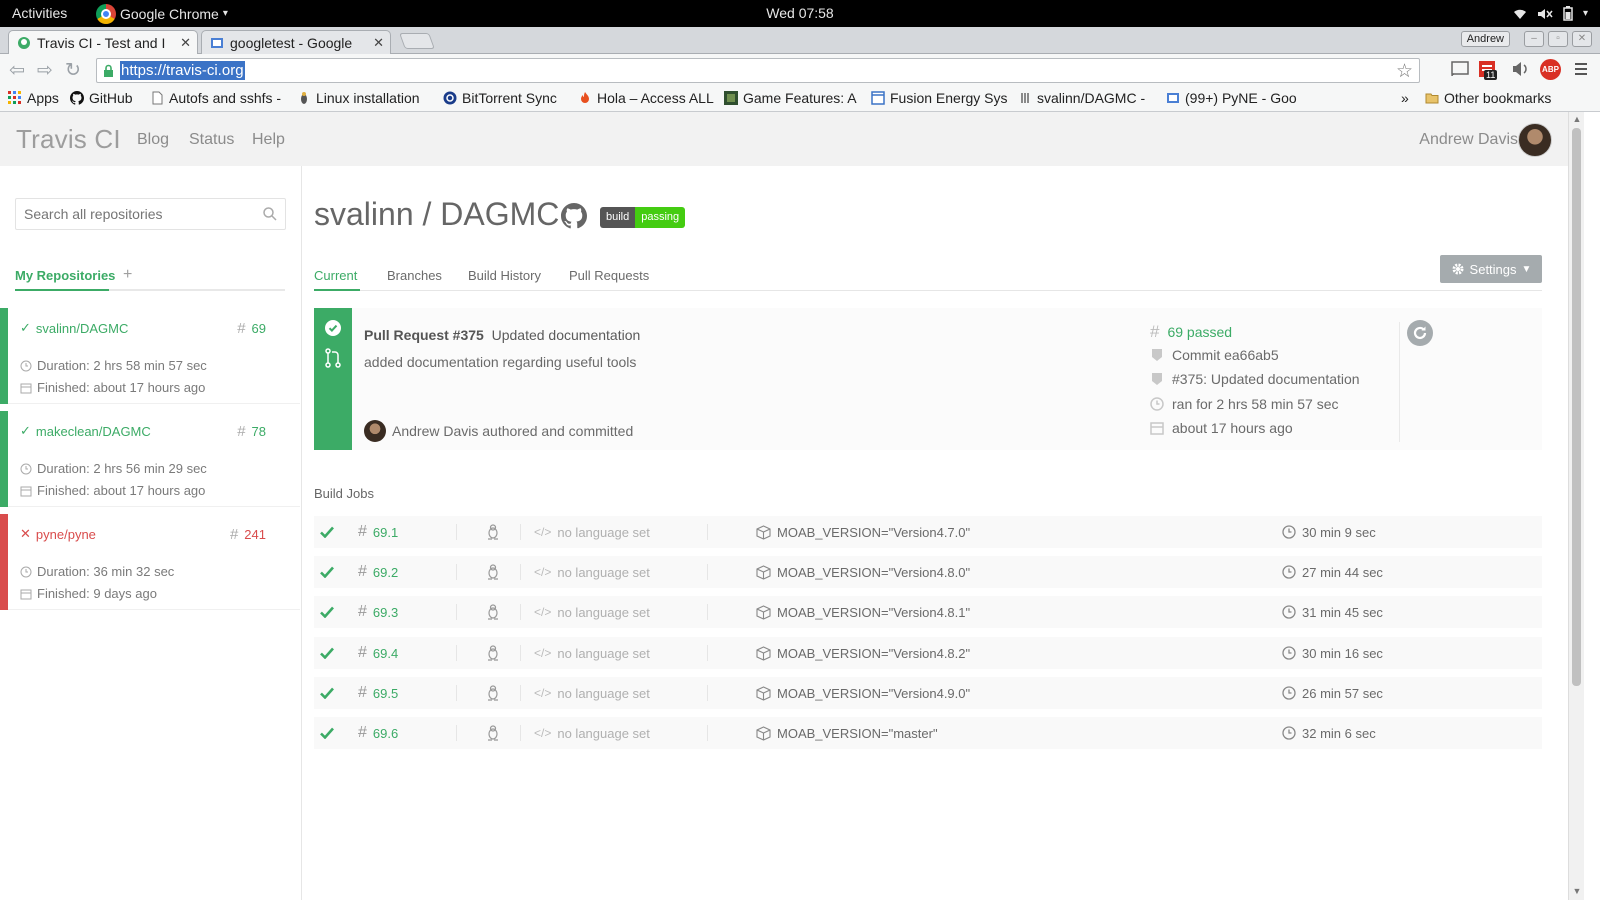  What do you see at coordinates (1520, 69) in the screenshot?
I see `speaker-extension-icon` at bounding box center [1520, 69].